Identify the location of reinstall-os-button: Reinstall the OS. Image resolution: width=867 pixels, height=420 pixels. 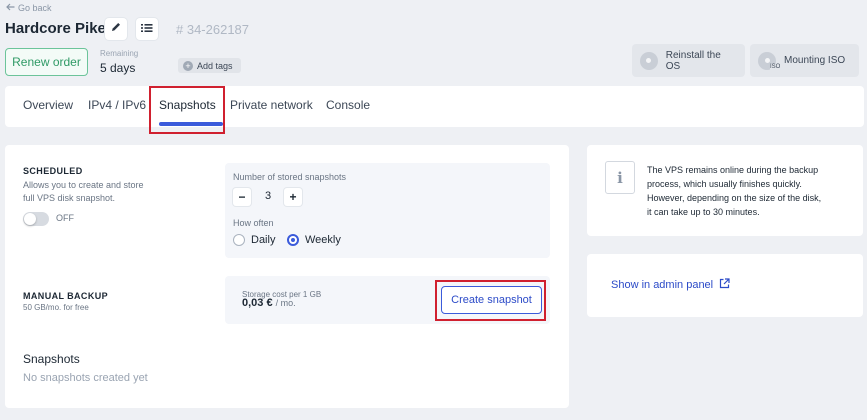
(688, 60).